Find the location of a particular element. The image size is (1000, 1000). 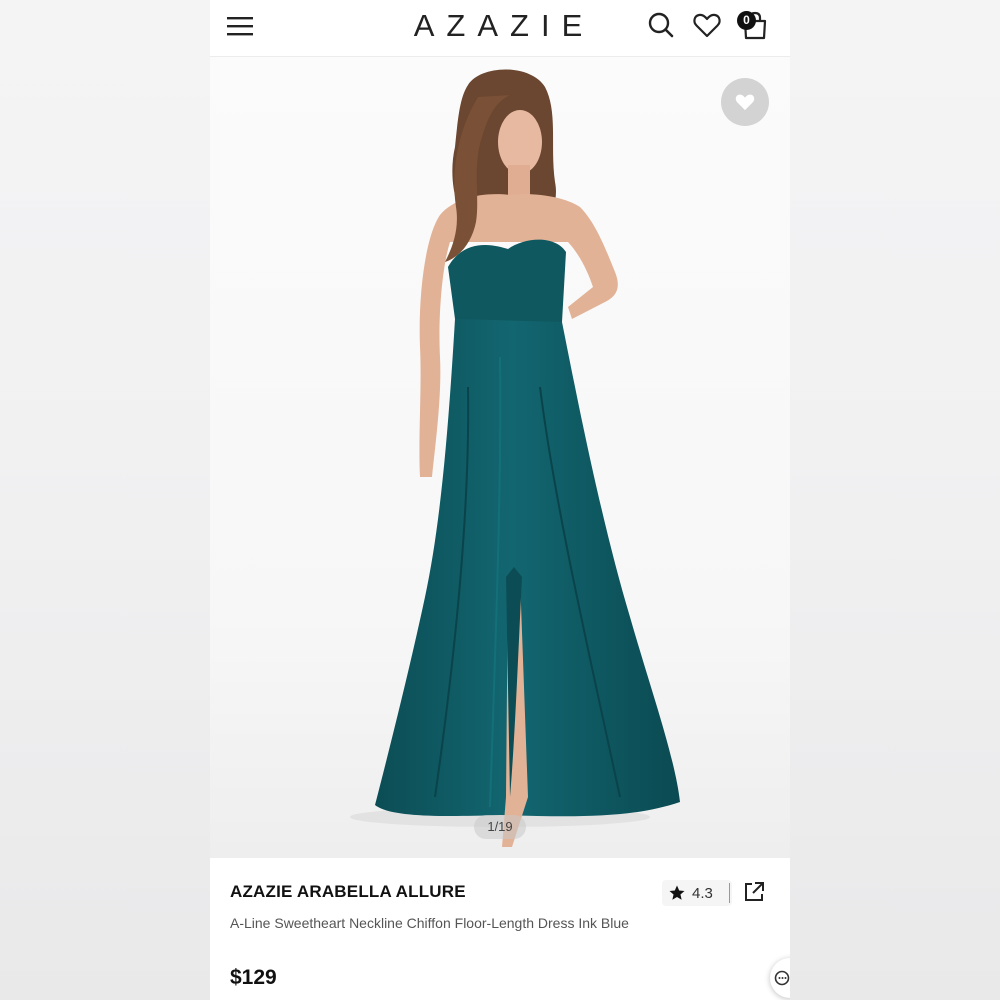

favorite-button is located at coordinates (745, 102).